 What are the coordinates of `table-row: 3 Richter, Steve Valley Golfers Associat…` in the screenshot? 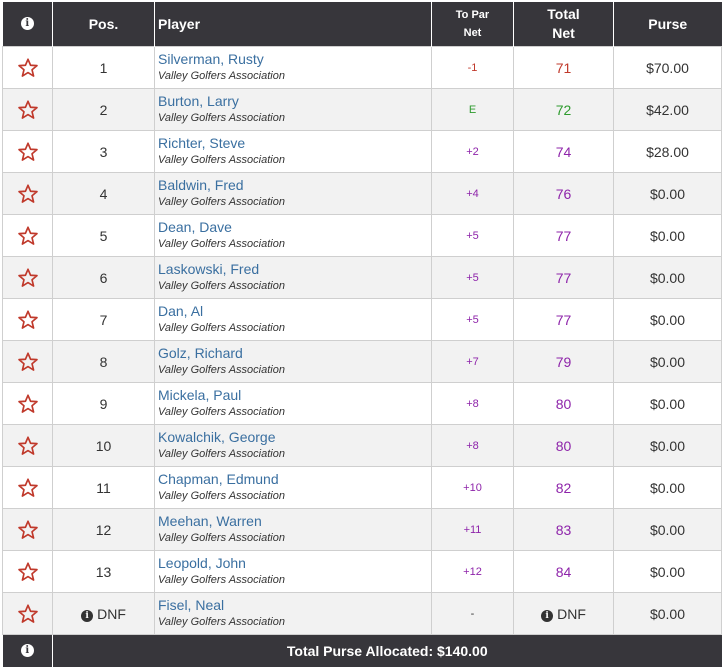 It's located at (362, 151).